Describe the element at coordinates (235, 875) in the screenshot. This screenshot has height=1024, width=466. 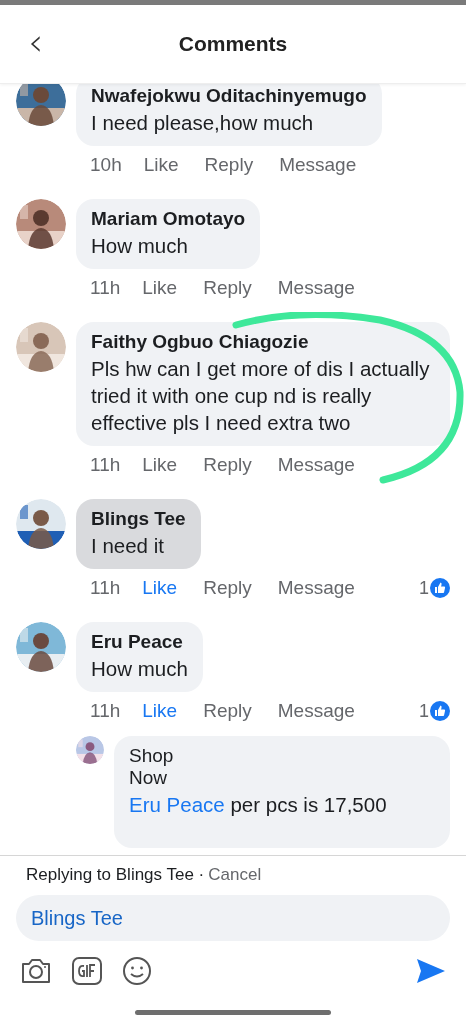
I see `cancel-link: Cancel` at that location.